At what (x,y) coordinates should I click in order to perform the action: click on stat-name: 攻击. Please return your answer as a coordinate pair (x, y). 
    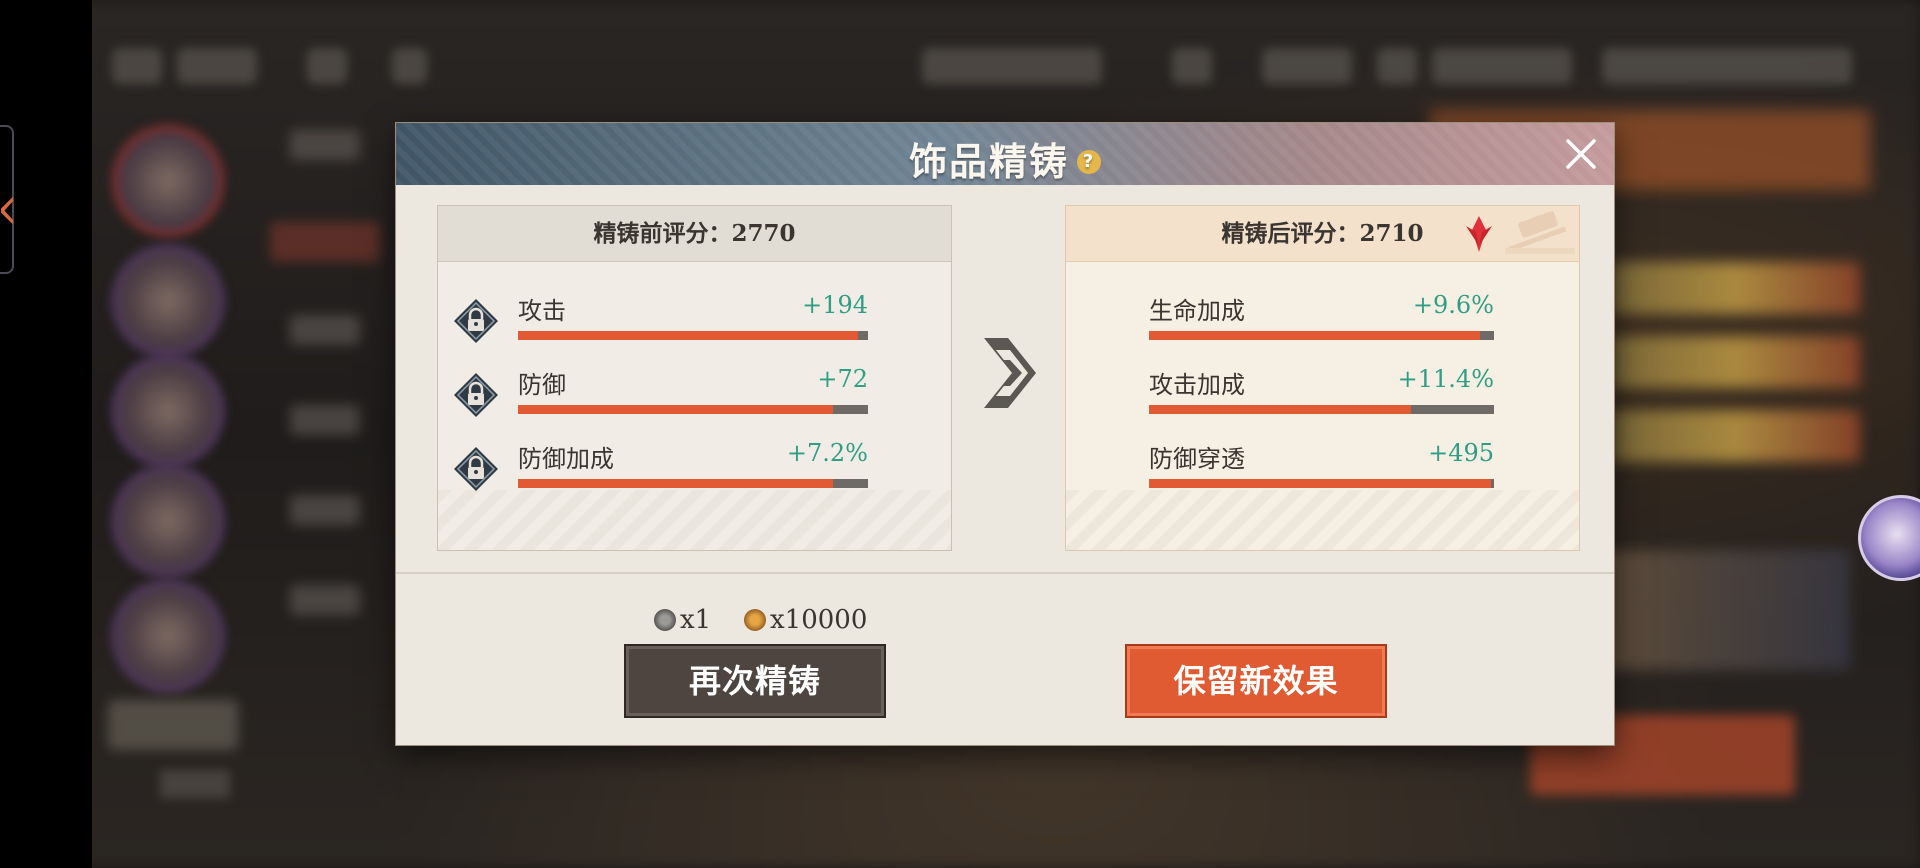
    Looking at the image, I should click on (542, 311).